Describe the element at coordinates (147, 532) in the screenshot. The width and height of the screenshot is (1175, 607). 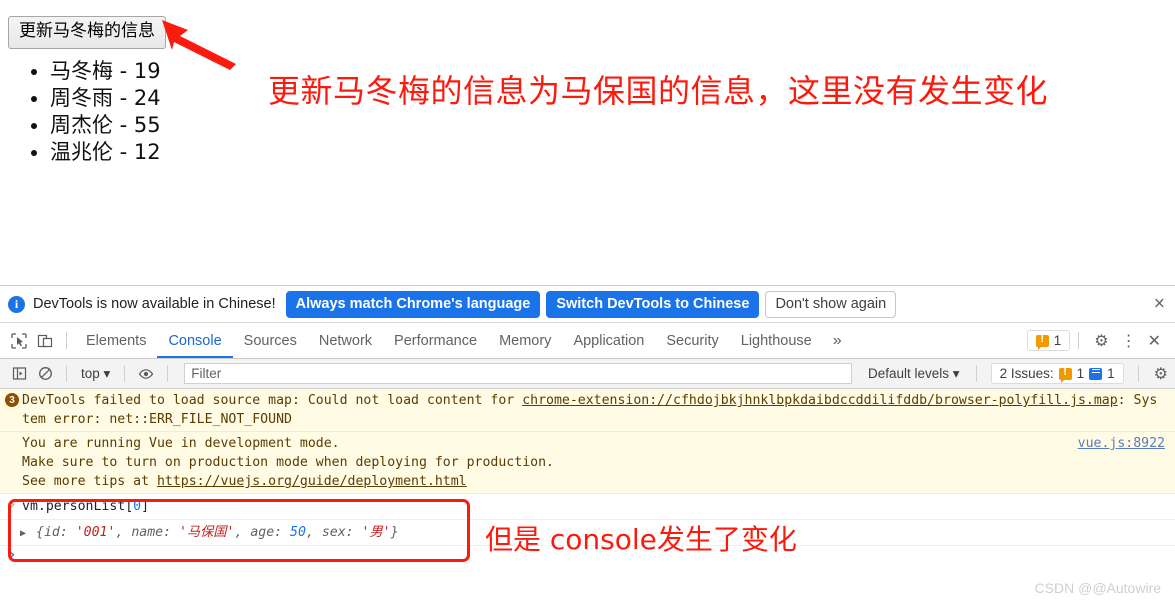
I see `result-key-name: name` at that location.